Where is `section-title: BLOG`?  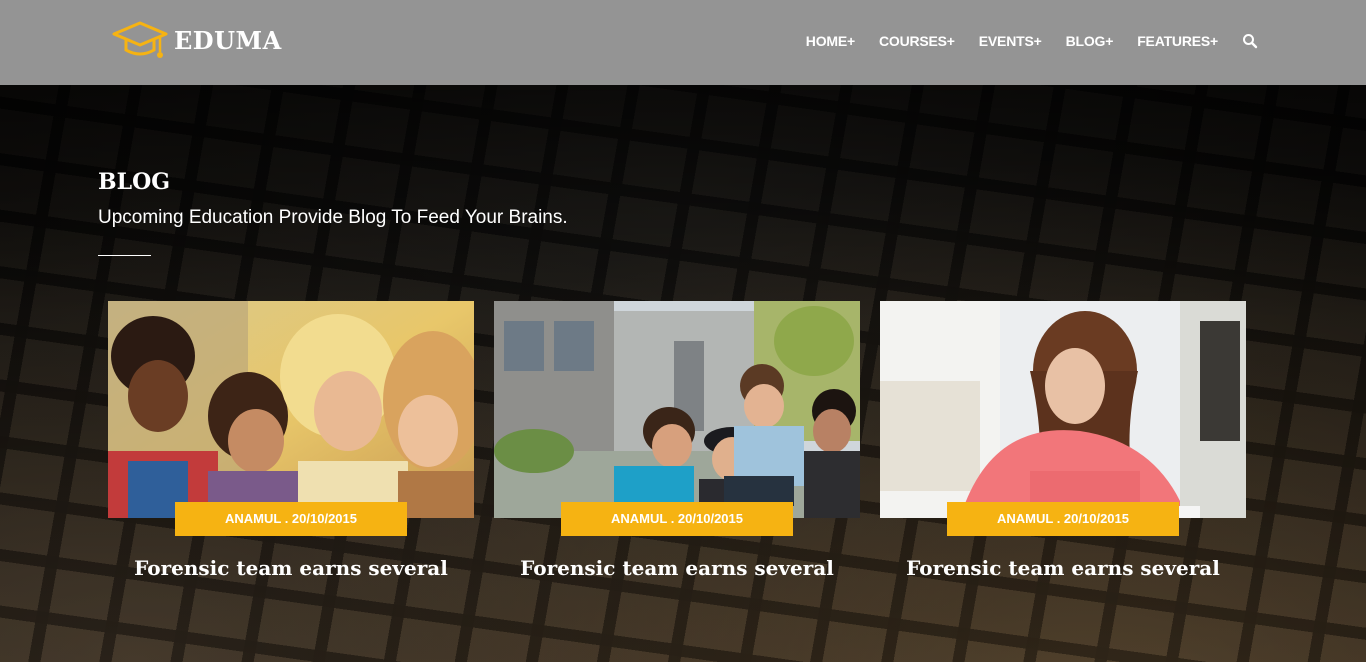 section-title: BLOG is located at coordinates (134, 182).